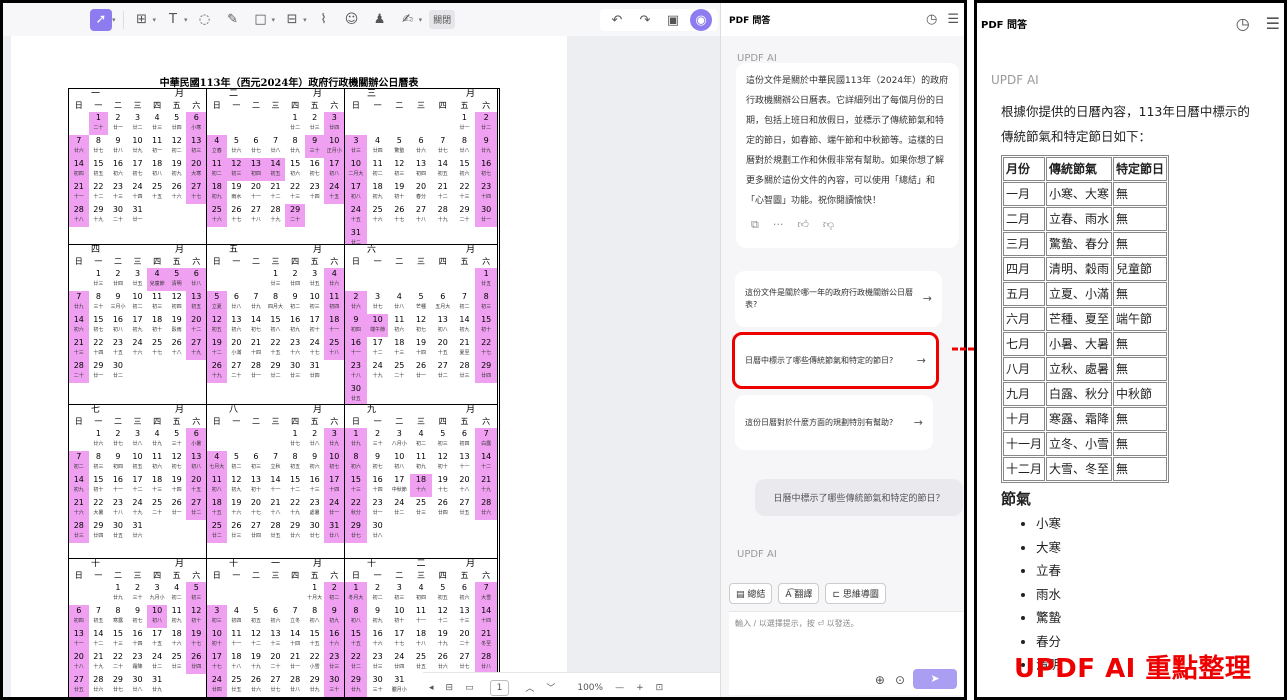 This screenshot has height=700, width=1287. Describe the element at coordinates (421, 445) in the screenshot. I see `lunar-row: 廿九 三十 八月小 初二 初三 初四 白露` at that location.